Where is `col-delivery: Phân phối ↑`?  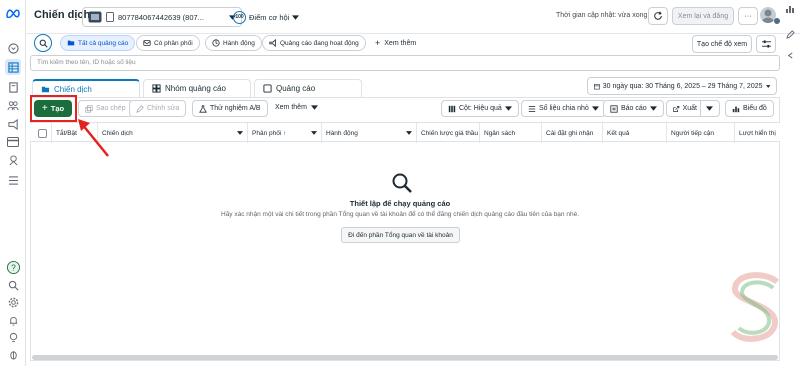
col-delivery: Phân phối ↑ is located at coordinates (285, 133).